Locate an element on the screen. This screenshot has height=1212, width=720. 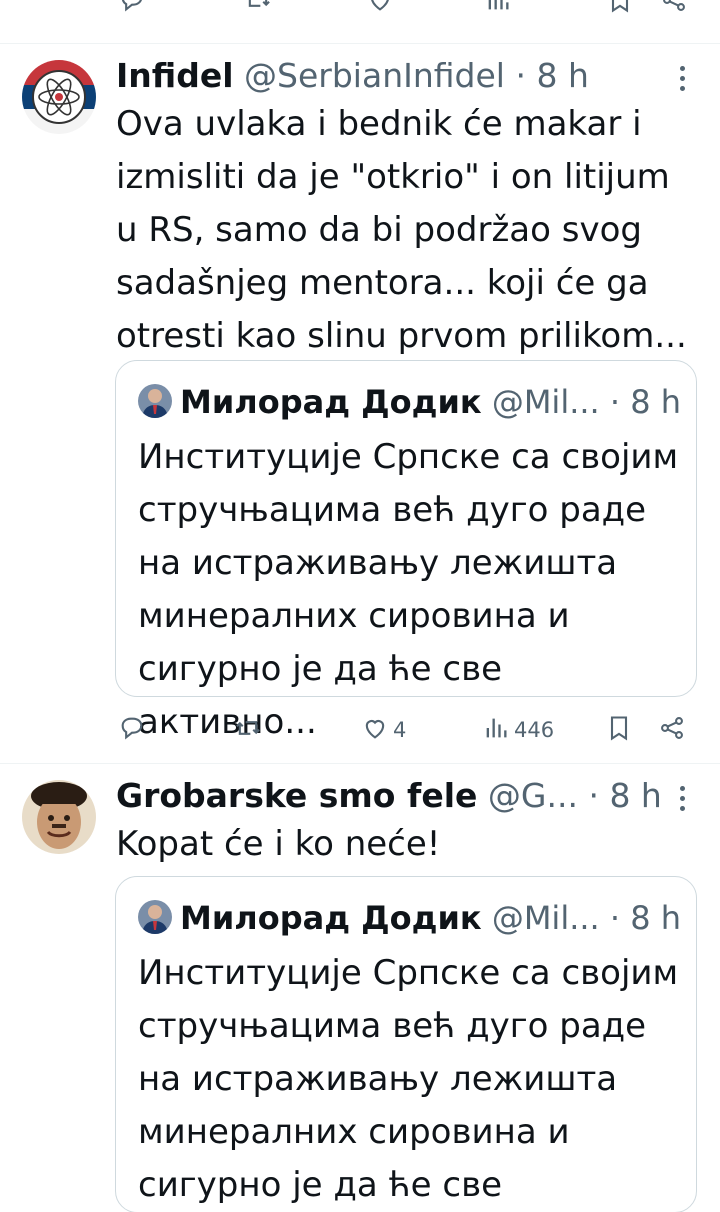
like-button: 4 is located at coordinates (383, 730).